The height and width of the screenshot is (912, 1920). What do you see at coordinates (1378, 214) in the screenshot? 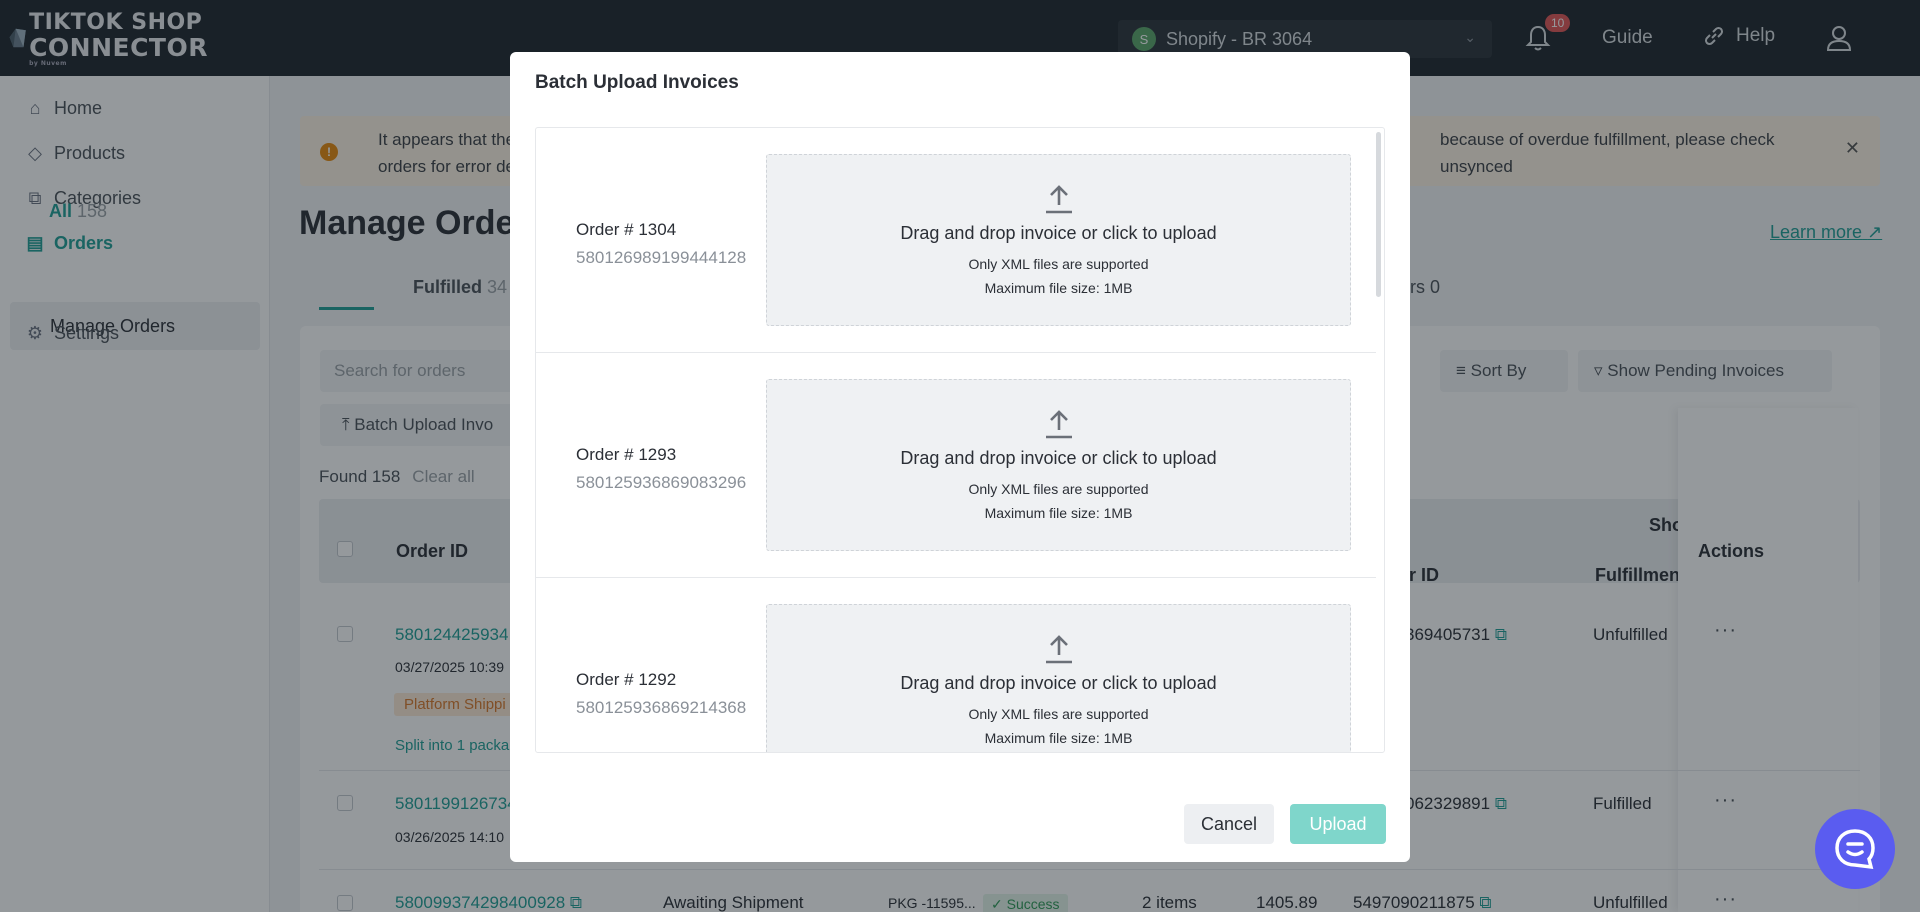
I see `list-scrollbar` at bounding box center [1378, 214].